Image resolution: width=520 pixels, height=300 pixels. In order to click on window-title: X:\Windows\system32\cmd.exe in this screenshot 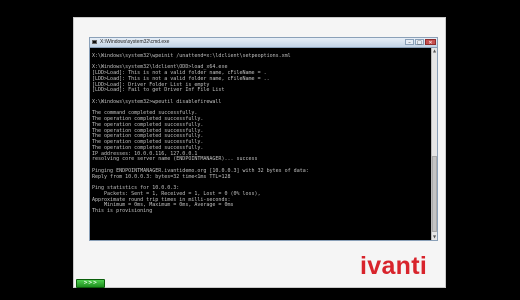, I will do `click(135, 42)`.